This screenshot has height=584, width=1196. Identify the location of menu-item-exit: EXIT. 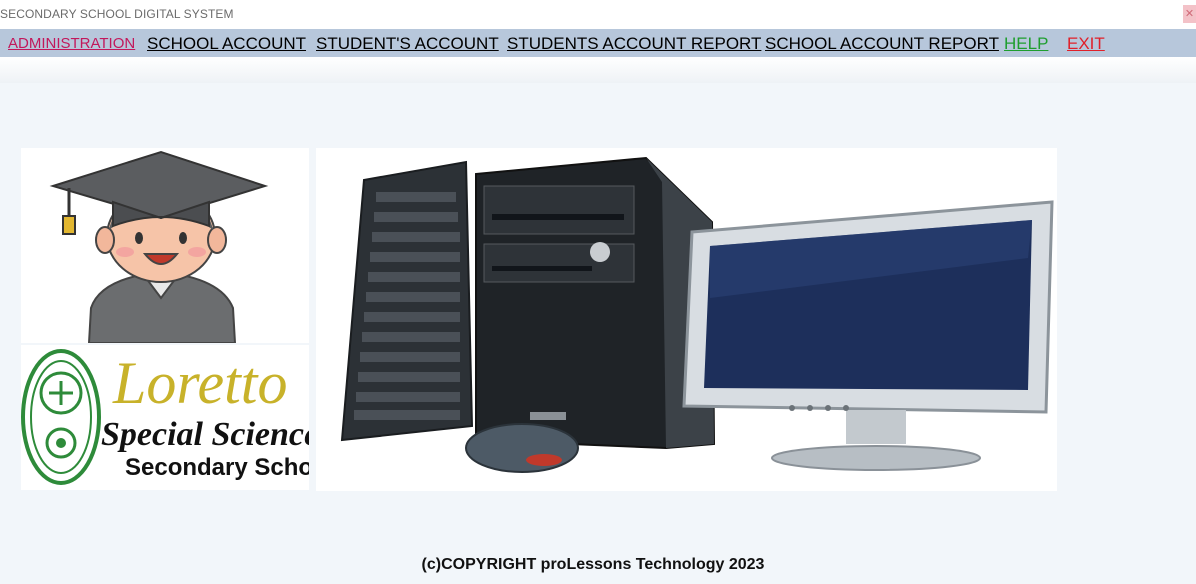
(1086, 44).